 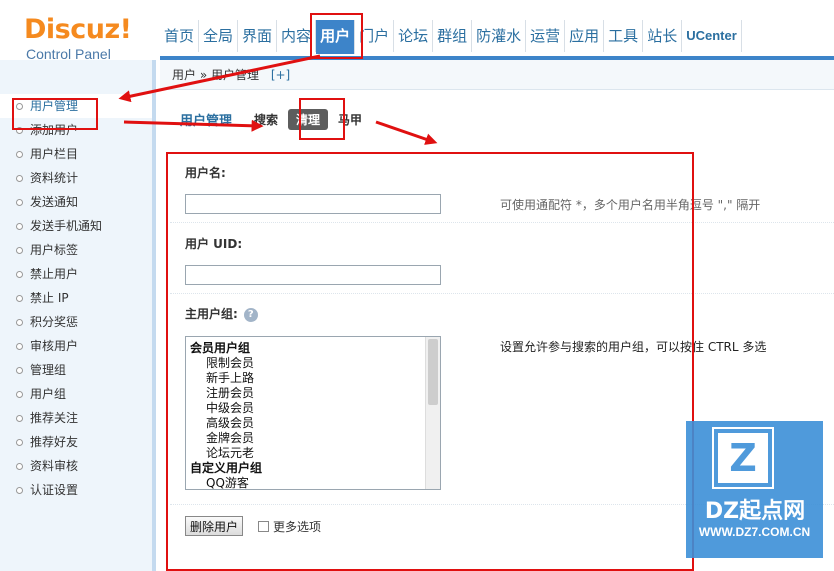 What do you see at coordinates (497, 75) in the screenshot?
I see `breadcrumb: 用户 » 用户管理 [+]` at bounding box center [497, 75].